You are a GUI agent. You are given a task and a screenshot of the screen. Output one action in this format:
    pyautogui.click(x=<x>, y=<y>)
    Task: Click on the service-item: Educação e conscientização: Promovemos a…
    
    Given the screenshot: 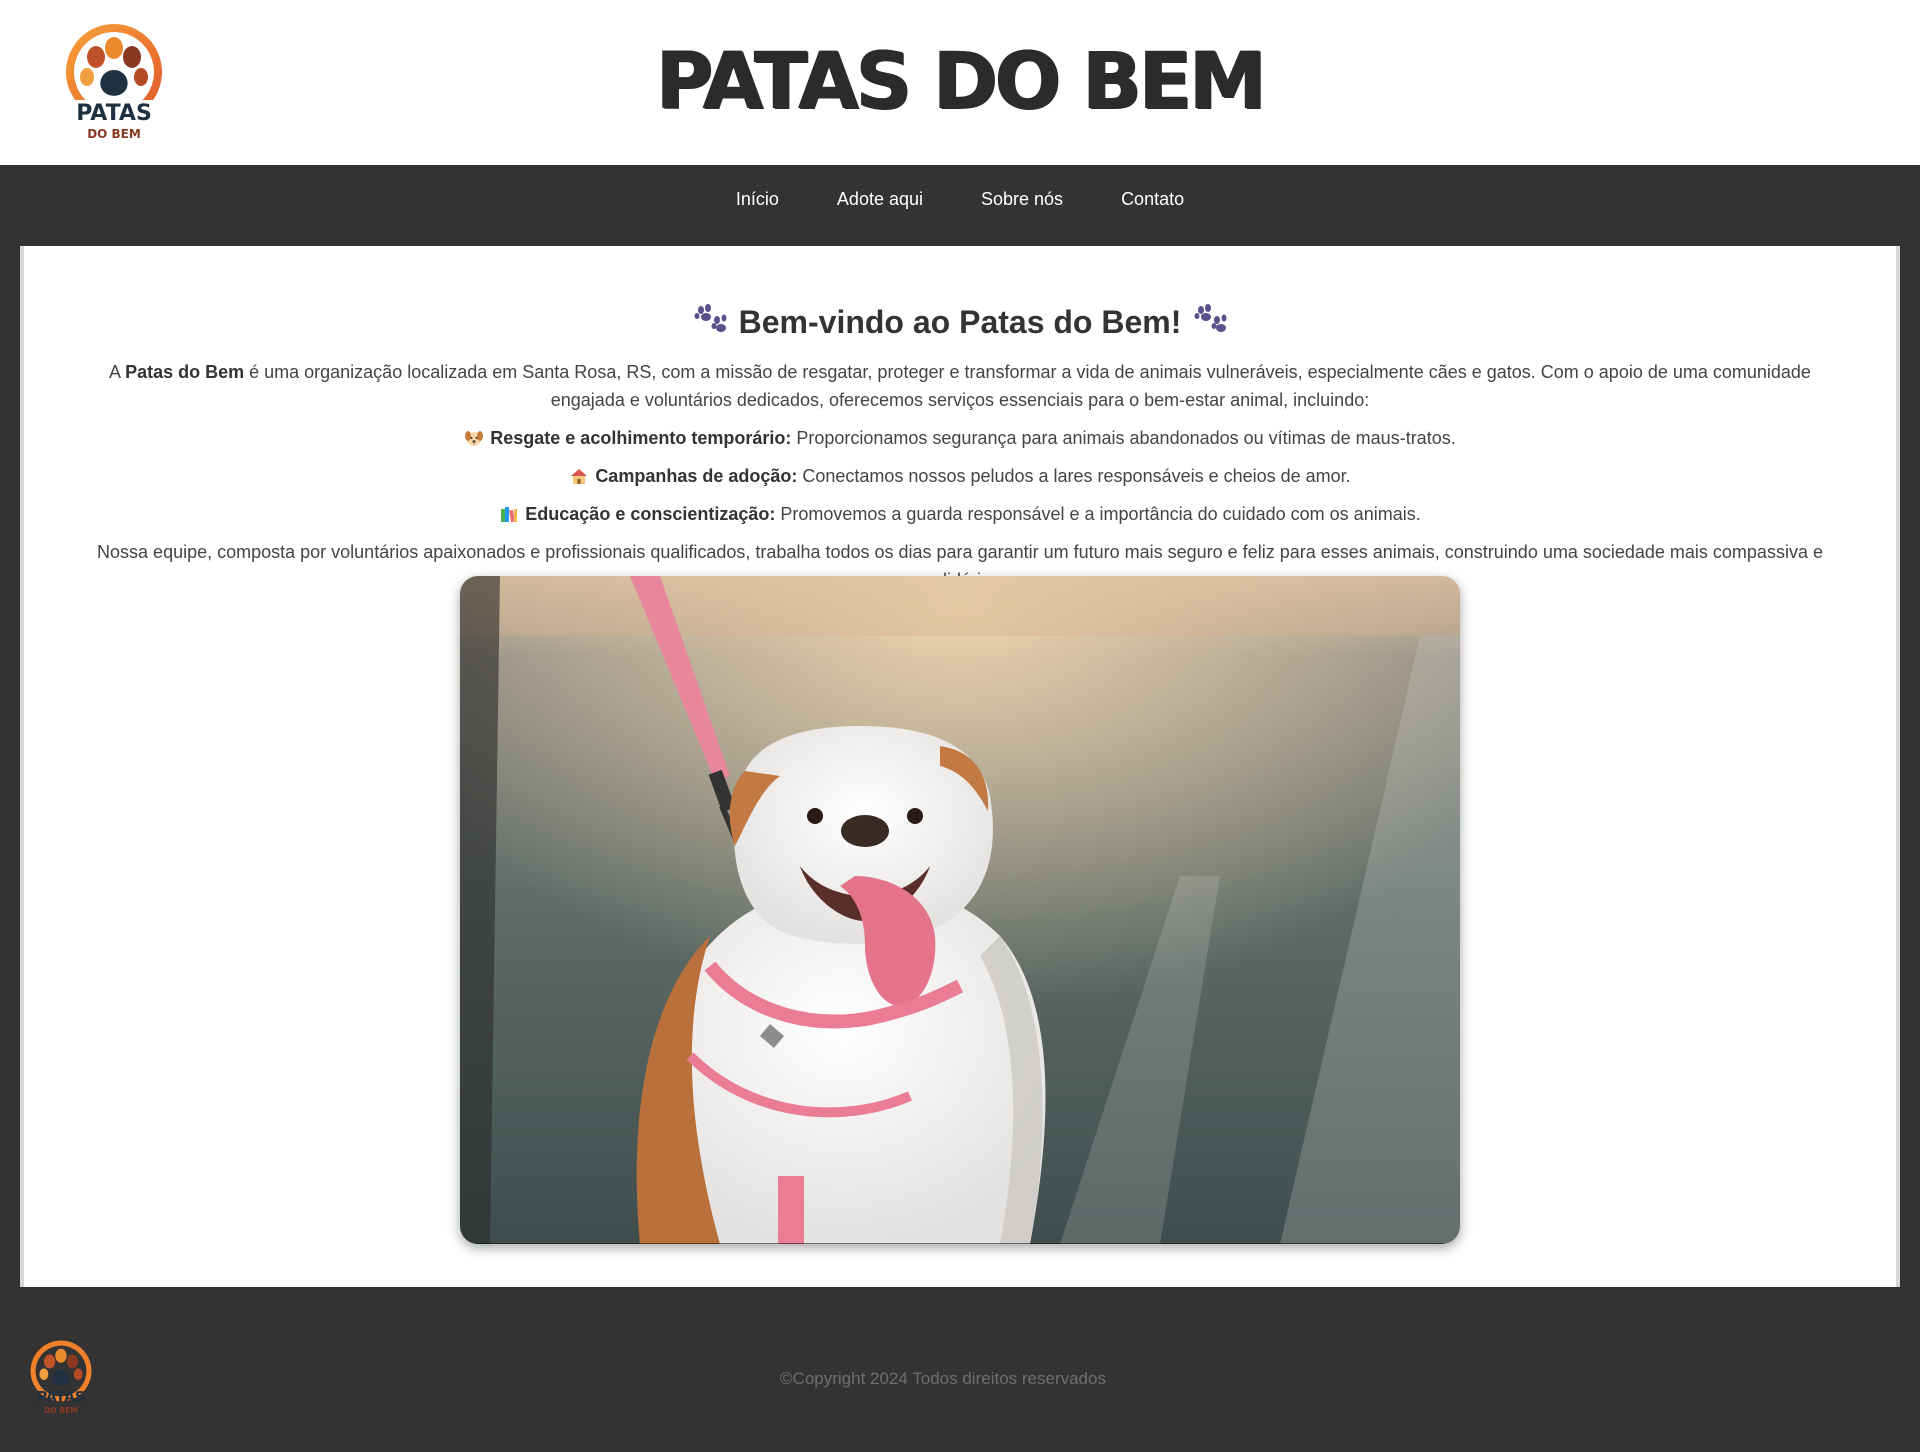 What is the action you would take?
    pyautogui.click(x=960, y=514)
    